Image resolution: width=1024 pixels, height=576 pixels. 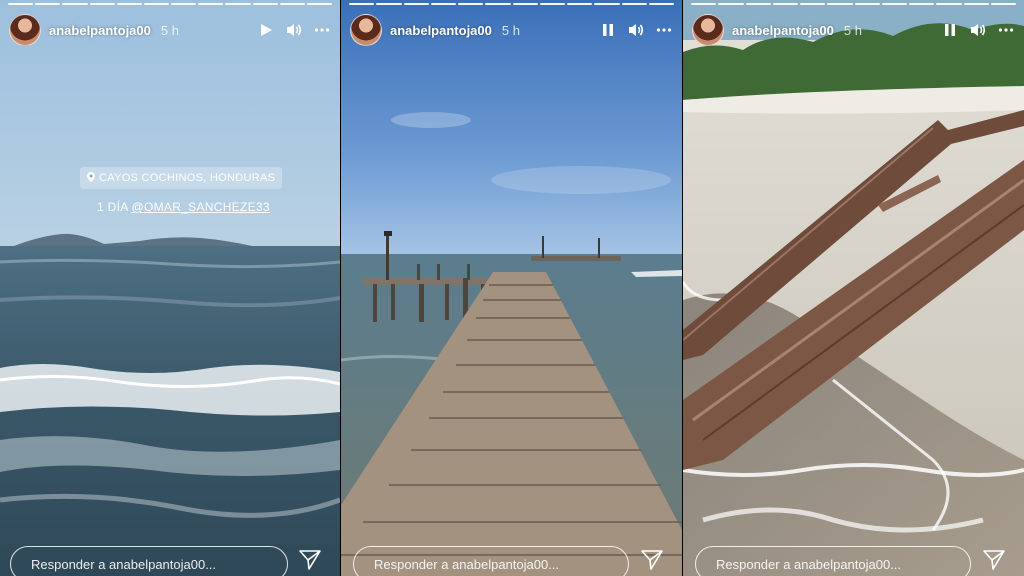 What do you see at coordinates (201, 207) in the screenshot?
I see `mention-handle: @OMAR_SANCHEZE33` at bounding box center [201, 207].